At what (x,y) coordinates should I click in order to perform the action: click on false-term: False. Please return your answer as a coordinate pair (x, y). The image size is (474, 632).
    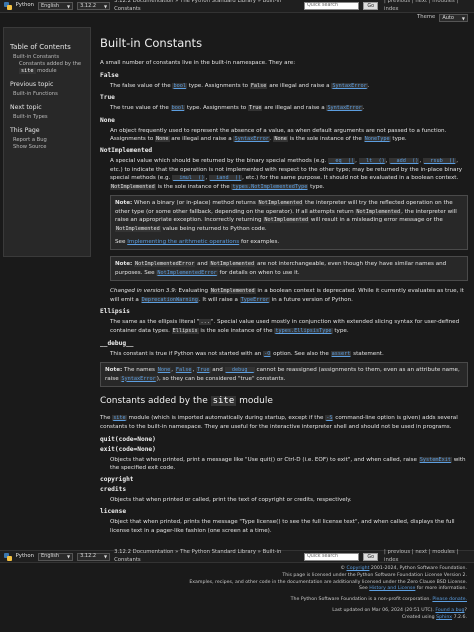
    Looking at the image, I should click on (109, 75).